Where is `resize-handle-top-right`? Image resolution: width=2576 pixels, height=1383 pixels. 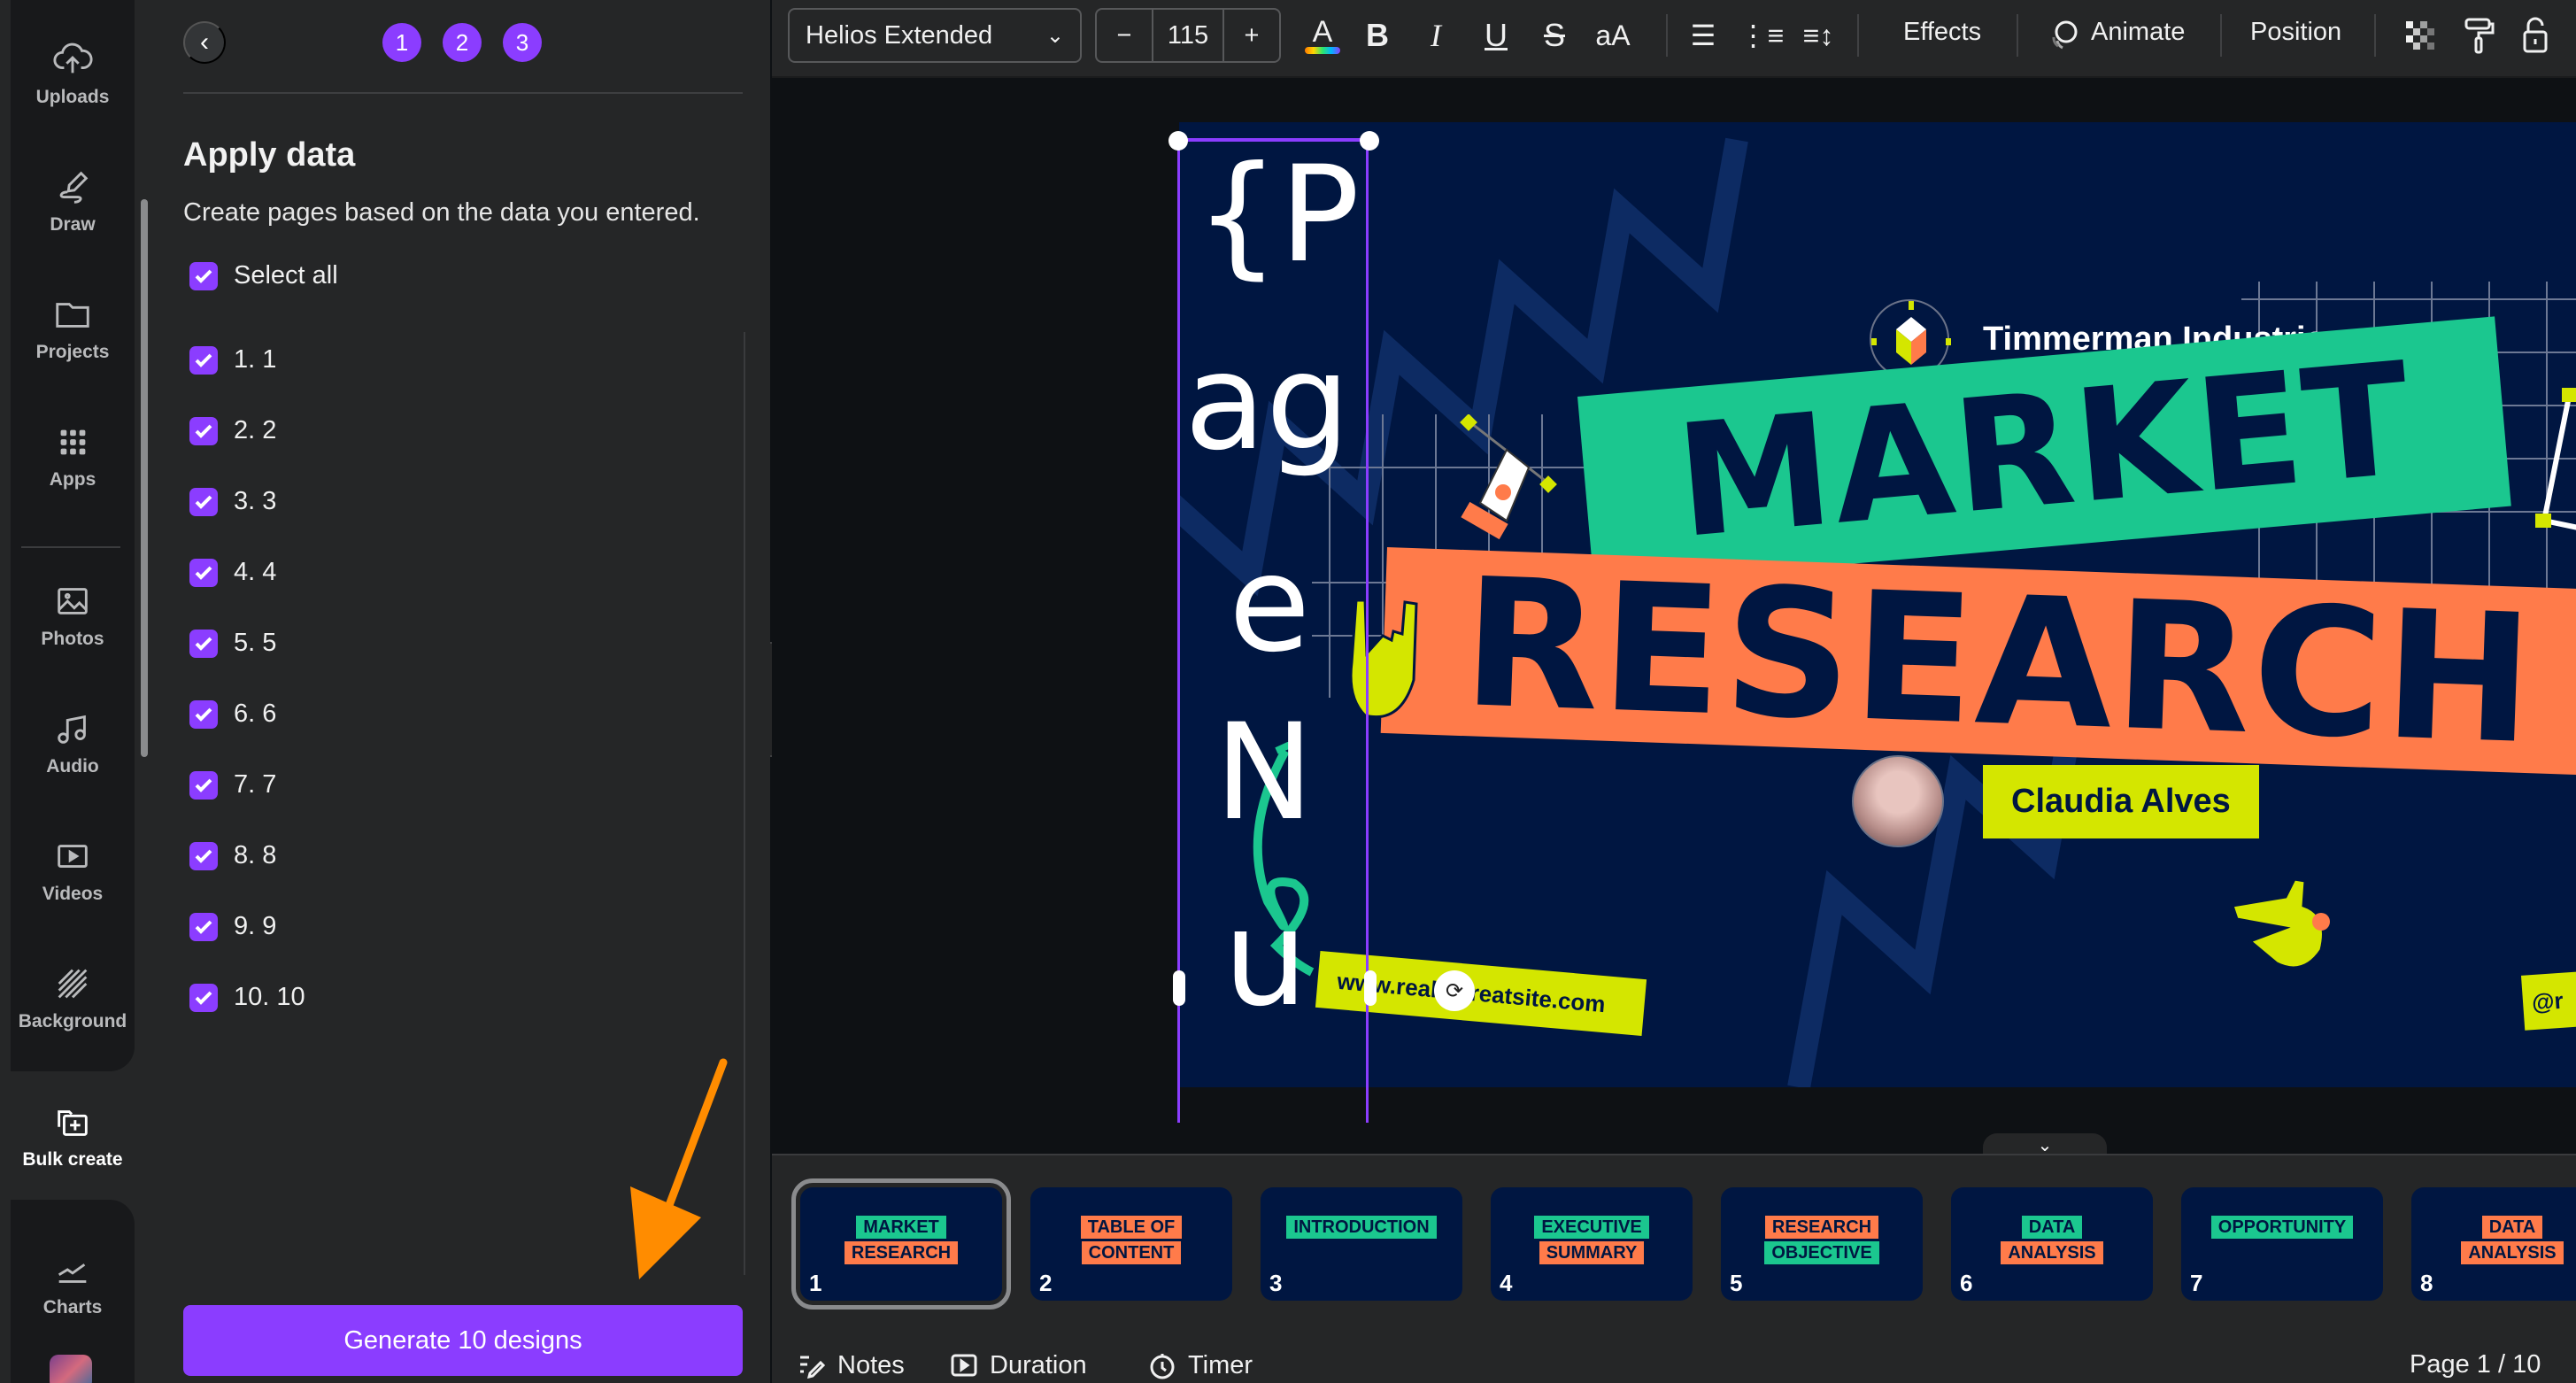 resize-handle-top-right is located at coordinates (1369, 141).